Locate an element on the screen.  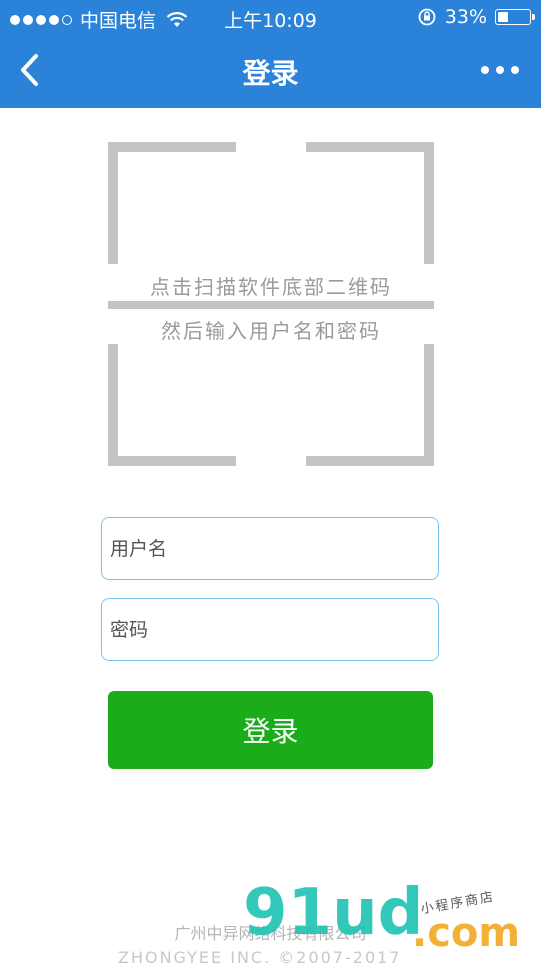
page-title: 登录 is located at coordinates (270, 73).